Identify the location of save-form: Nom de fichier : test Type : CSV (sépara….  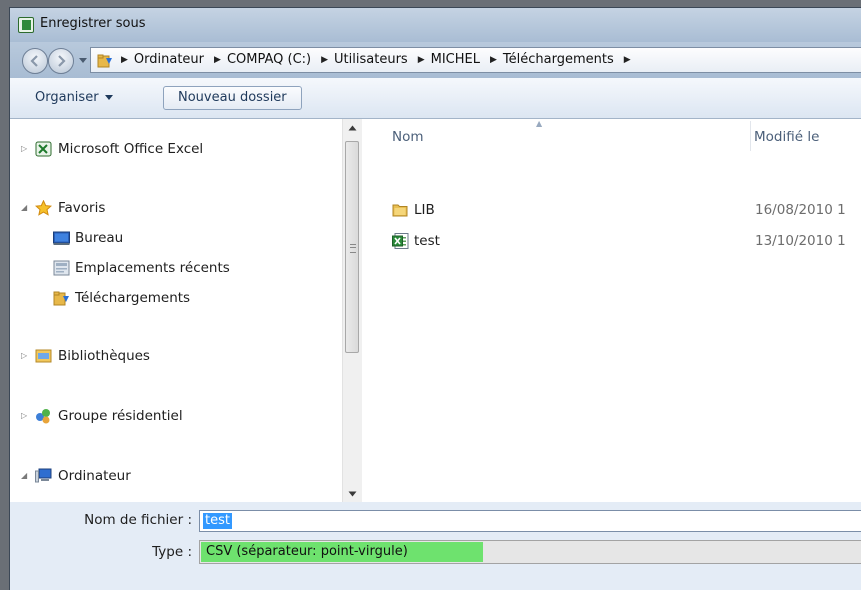
(435, 546).